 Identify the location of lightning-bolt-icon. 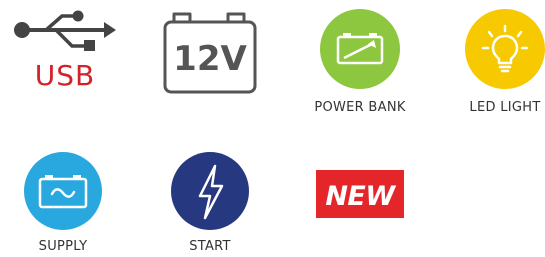
(210, 191).